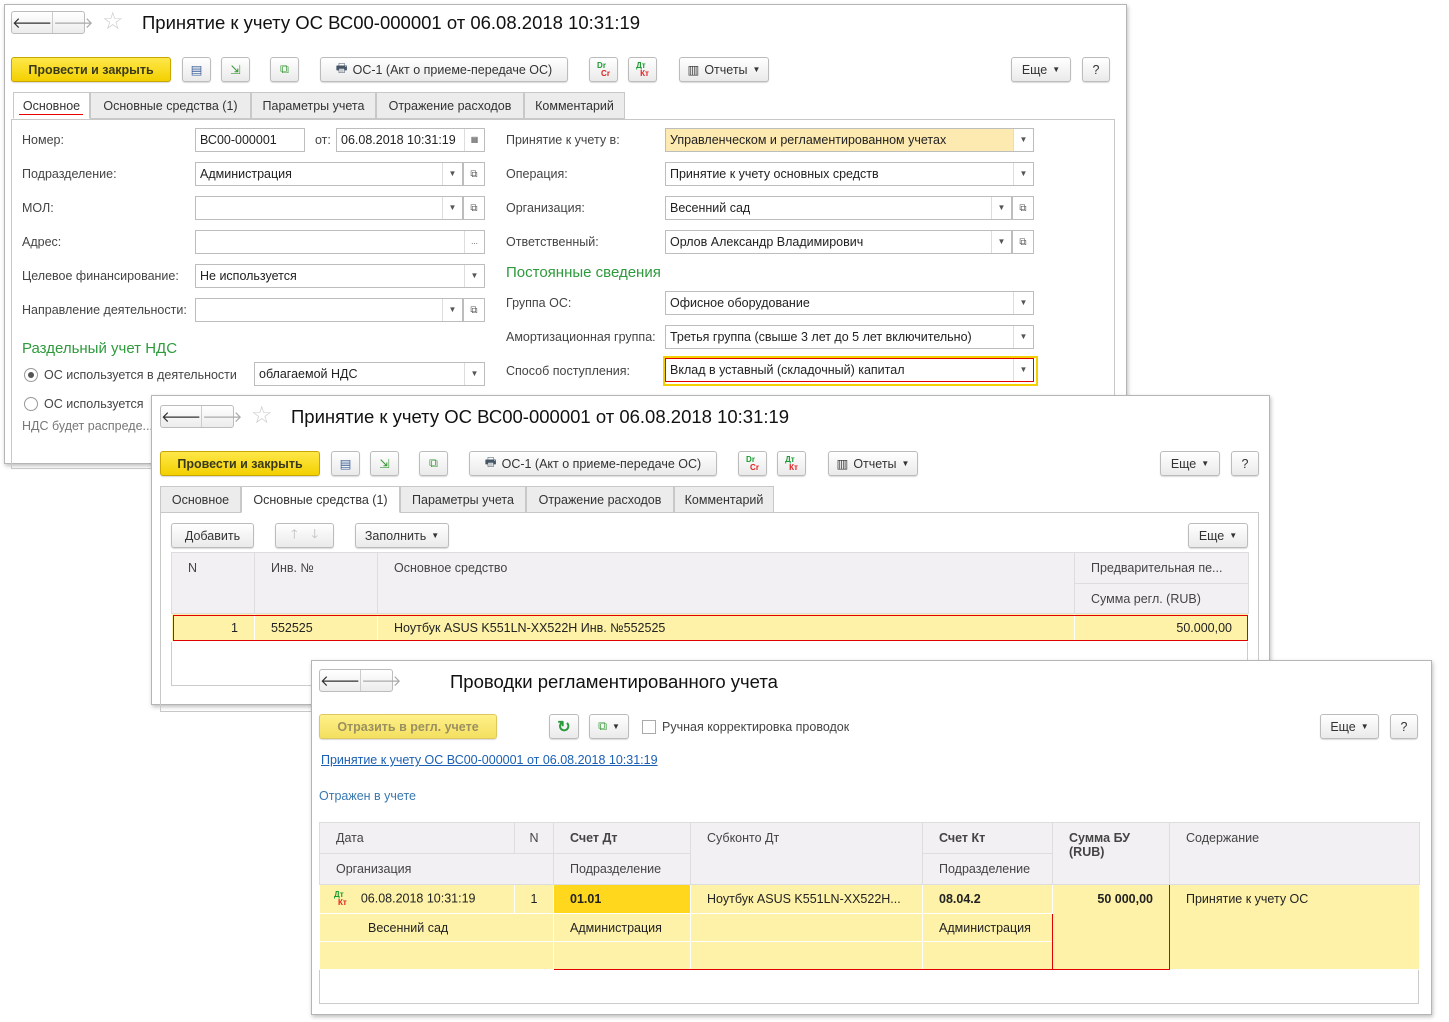  Describe the element at coordinates (31, 404) in the screenshot. I see `radio-vat-other` at that location.